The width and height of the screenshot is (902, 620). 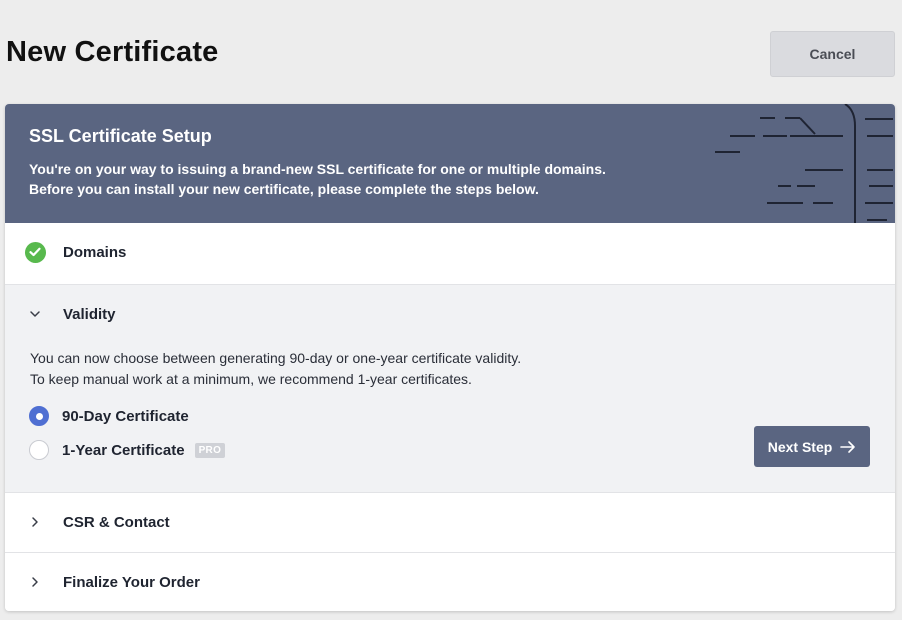 I want to click on step-csr-contact: CSR & Contact, so click(x=450, y=522).